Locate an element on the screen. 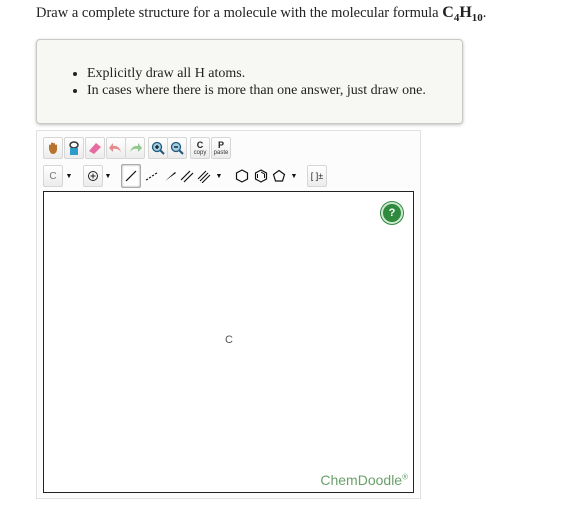 This screenshot has height=515, width=570. hand-pan-icon is located at coordinates (53, 148).